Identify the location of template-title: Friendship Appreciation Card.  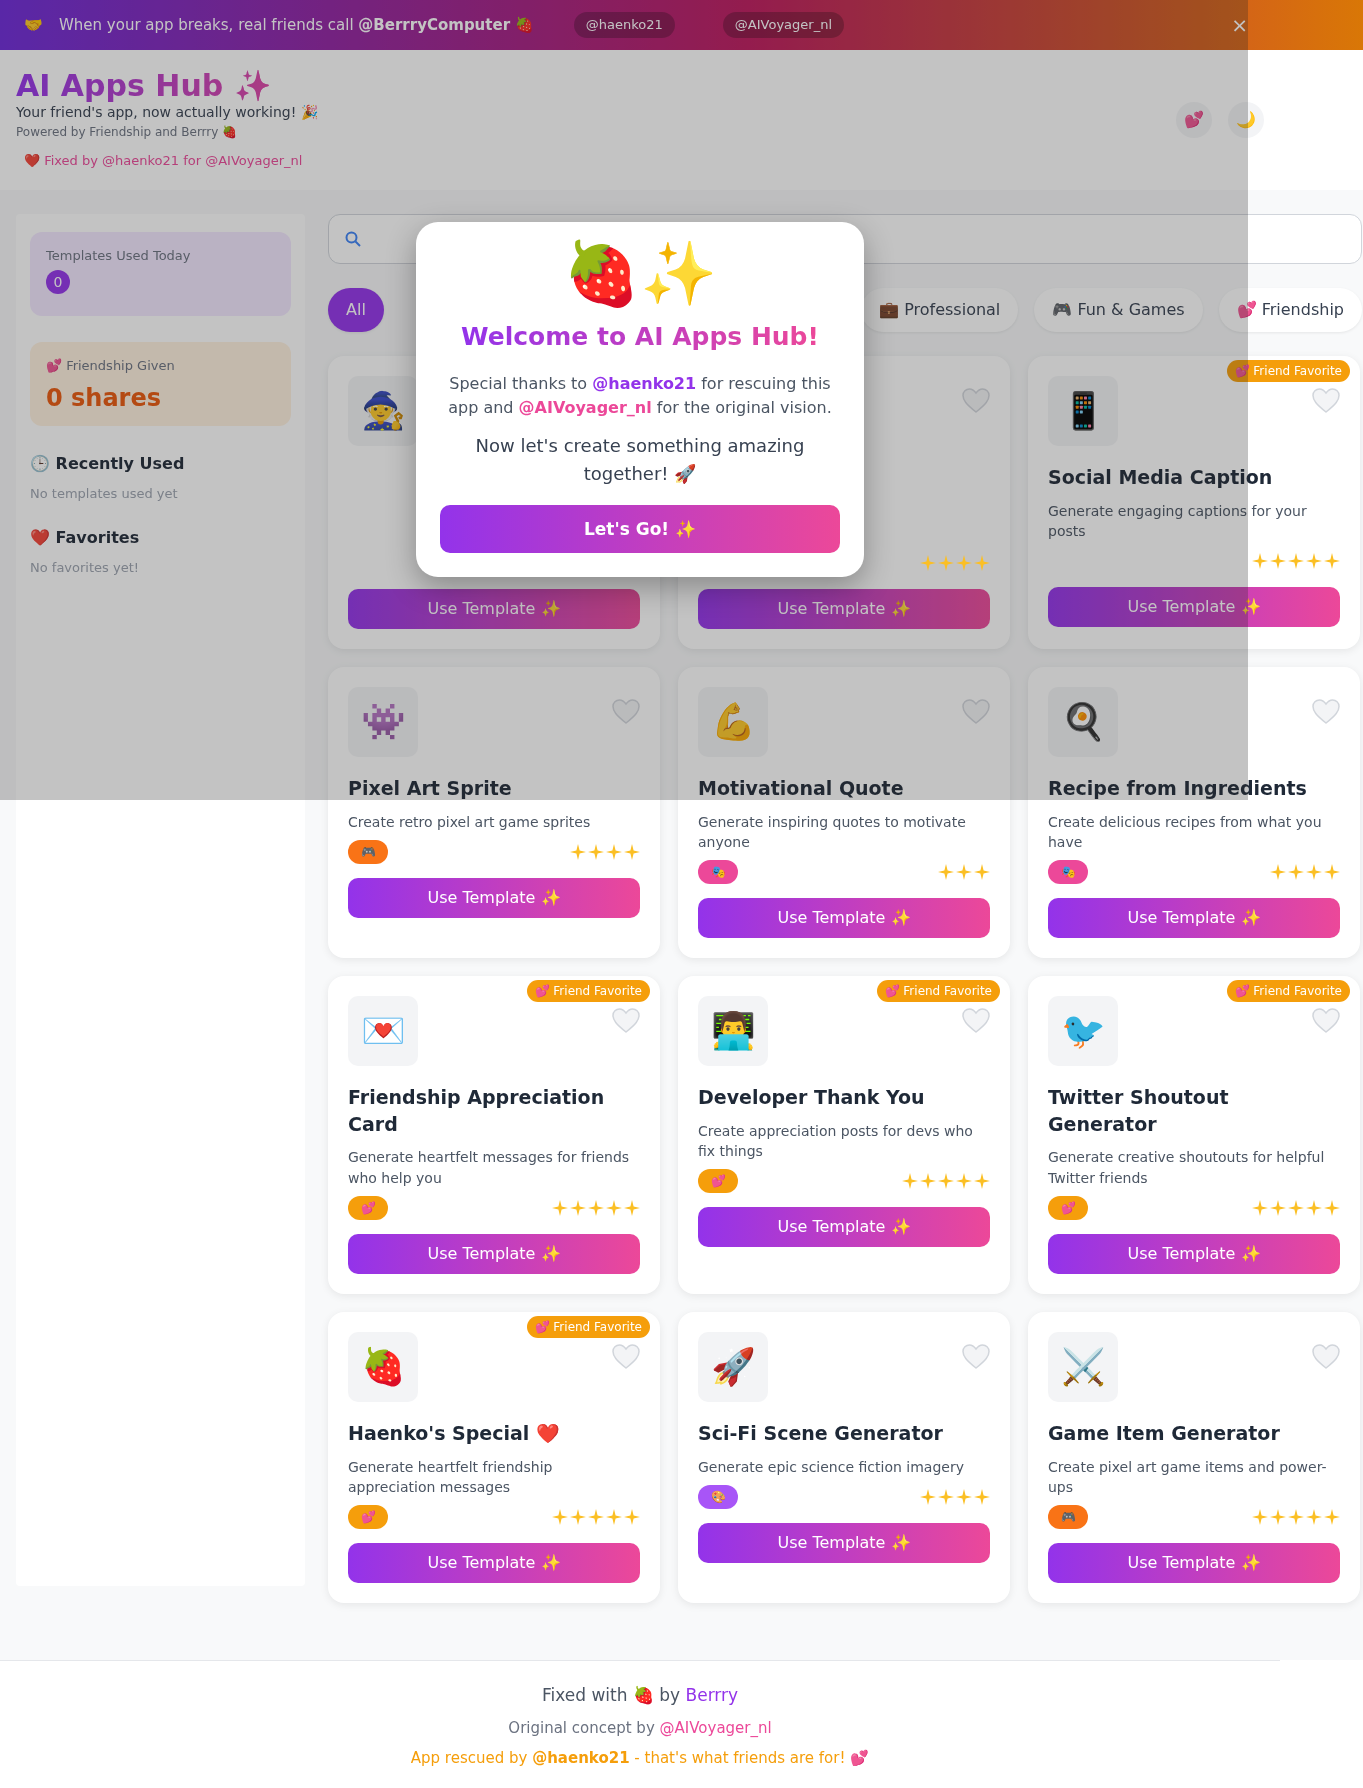
(477, 1111).